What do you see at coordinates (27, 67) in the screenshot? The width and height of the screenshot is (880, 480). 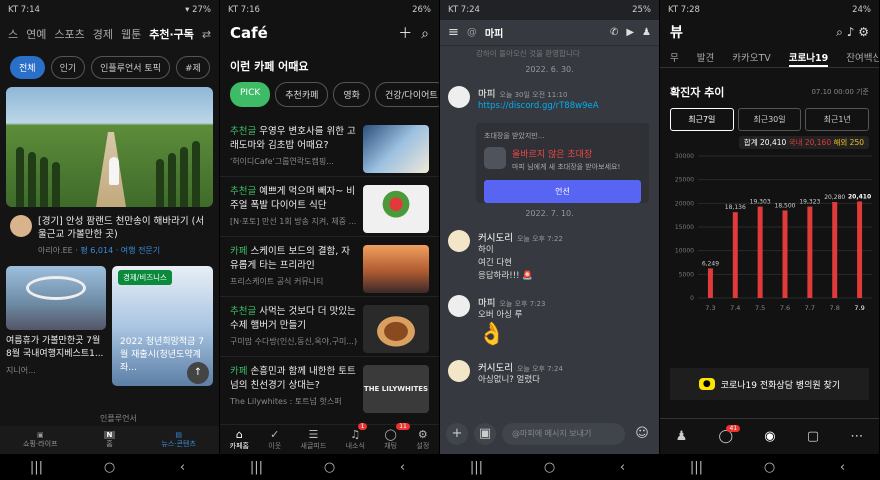 I see `chip-all: 전체` at bounding box center [27, 67].